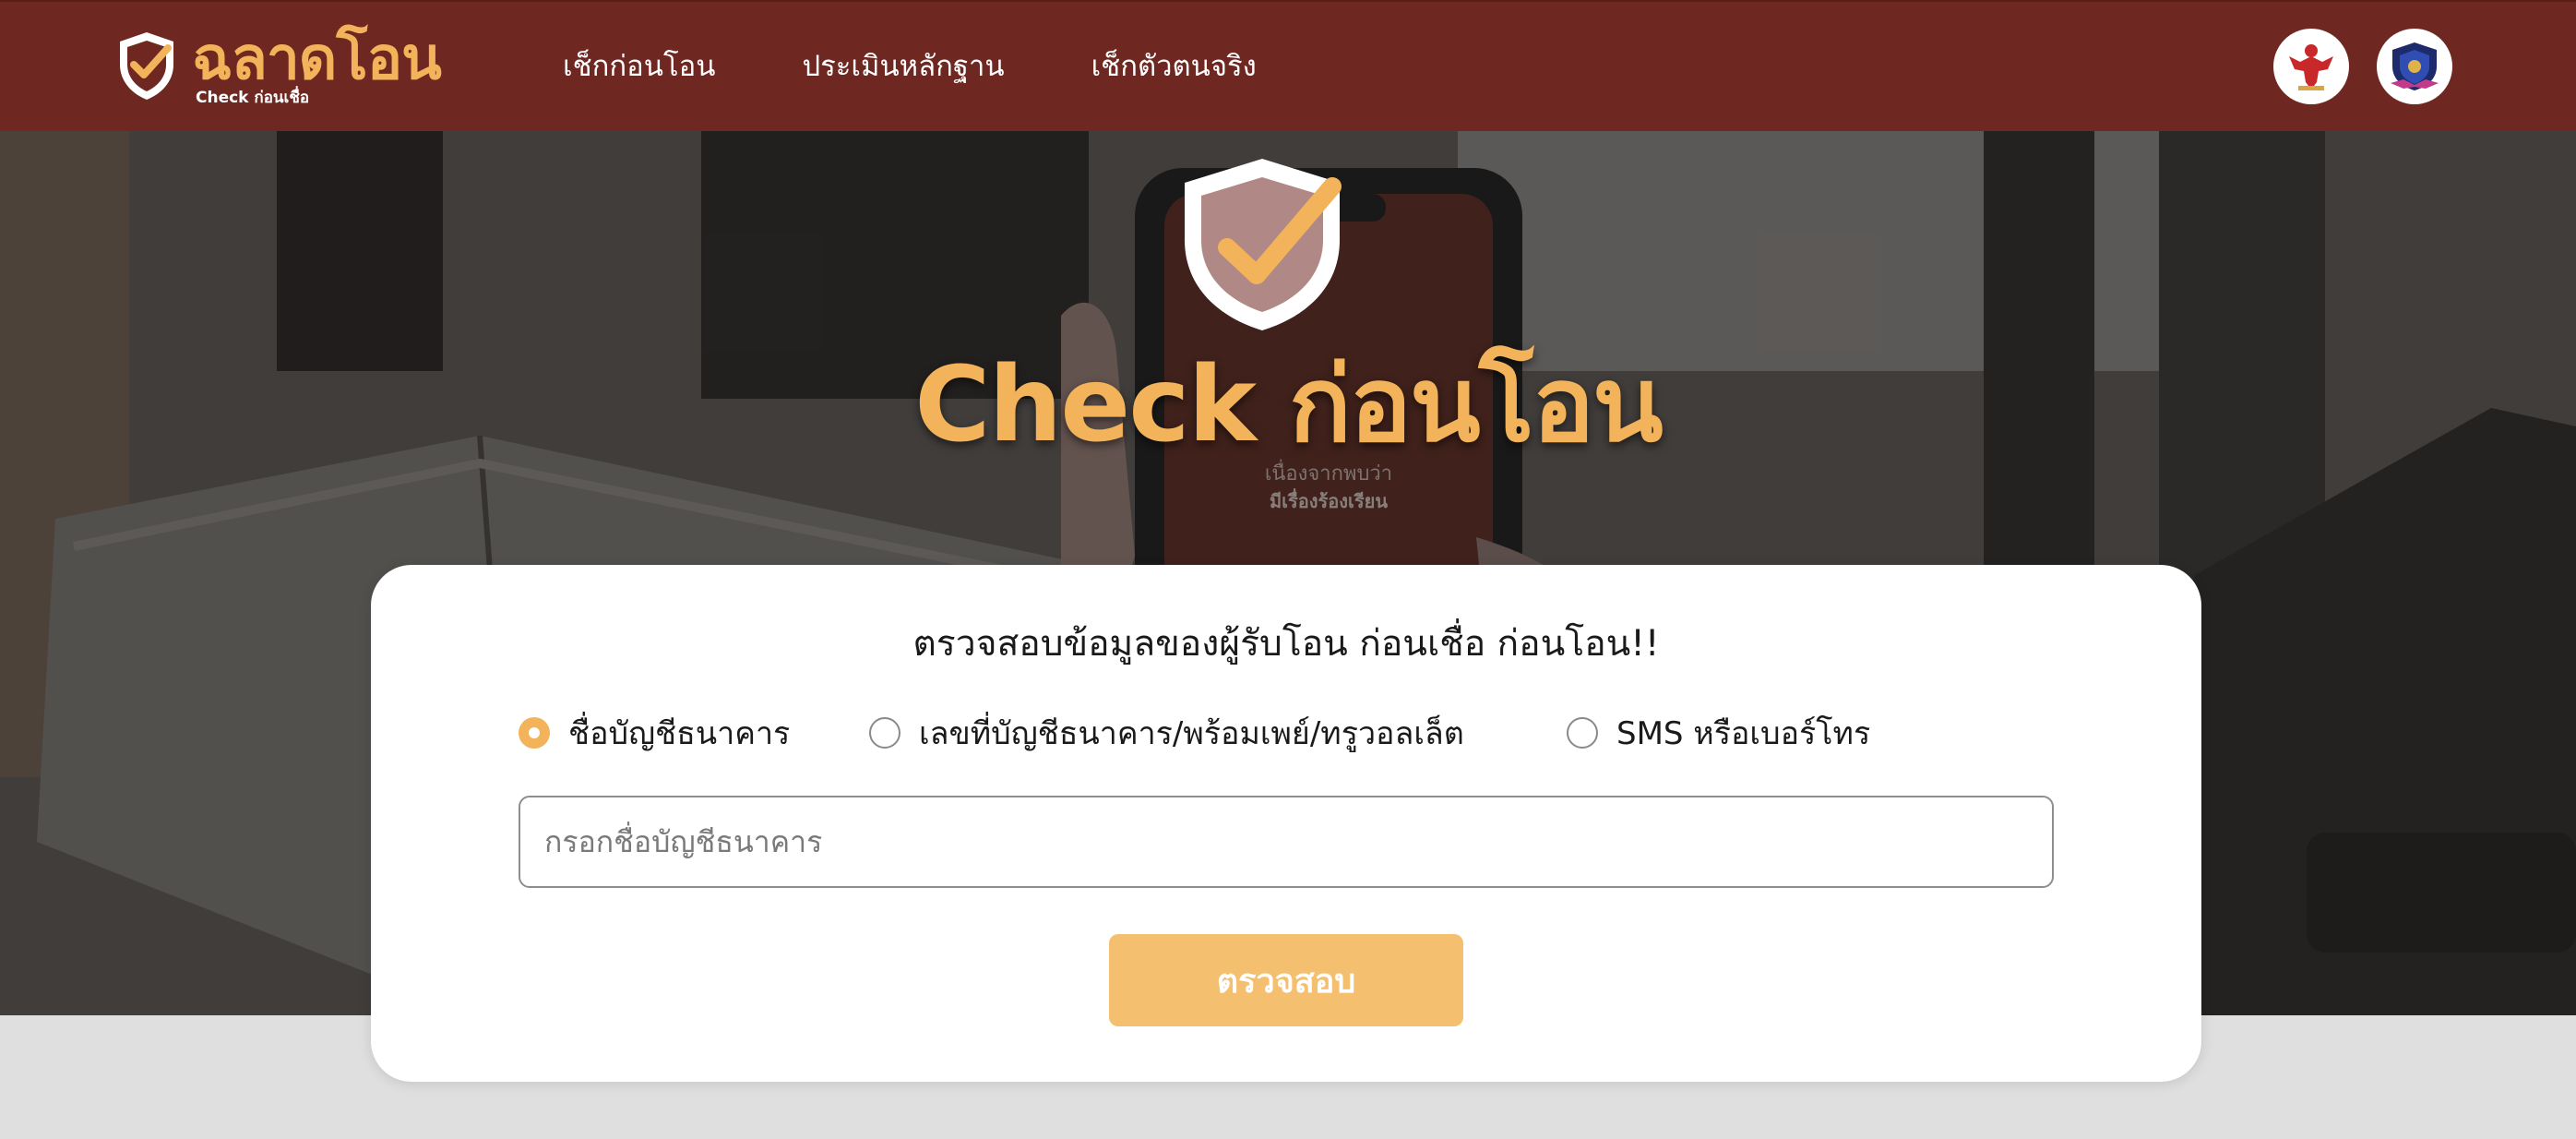  I want to click on nav-item-check-before-transfer: เช็กก่อนโอน, so click(639, 67).